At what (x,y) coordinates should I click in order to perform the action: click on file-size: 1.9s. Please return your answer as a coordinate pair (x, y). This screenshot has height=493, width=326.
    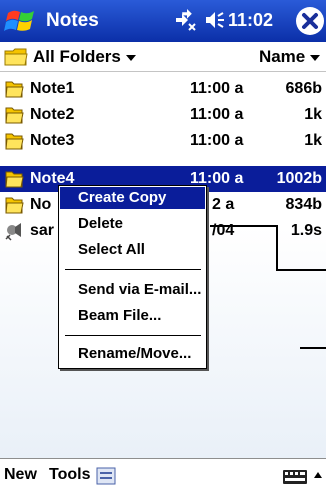
    Looking at the image, I should click on (306, 230).